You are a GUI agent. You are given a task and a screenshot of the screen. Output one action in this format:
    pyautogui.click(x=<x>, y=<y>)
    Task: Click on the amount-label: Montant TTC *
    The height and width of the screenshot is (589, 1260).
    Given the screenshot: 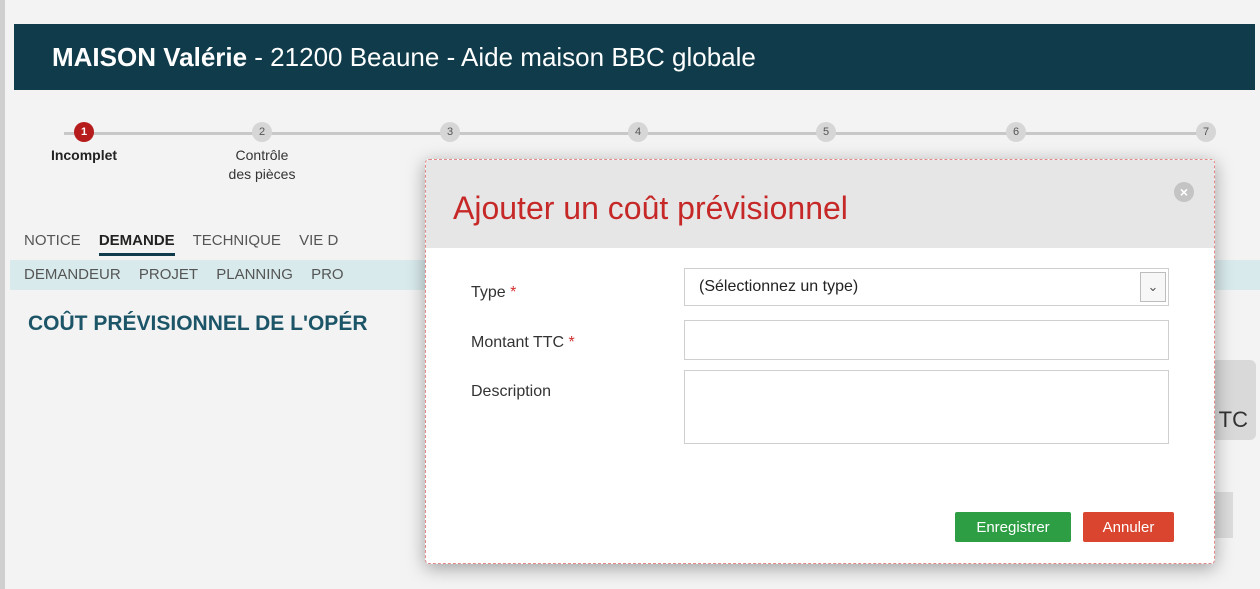 What is the action you would take?
    pyautogui.click(x=523, y=343)
    